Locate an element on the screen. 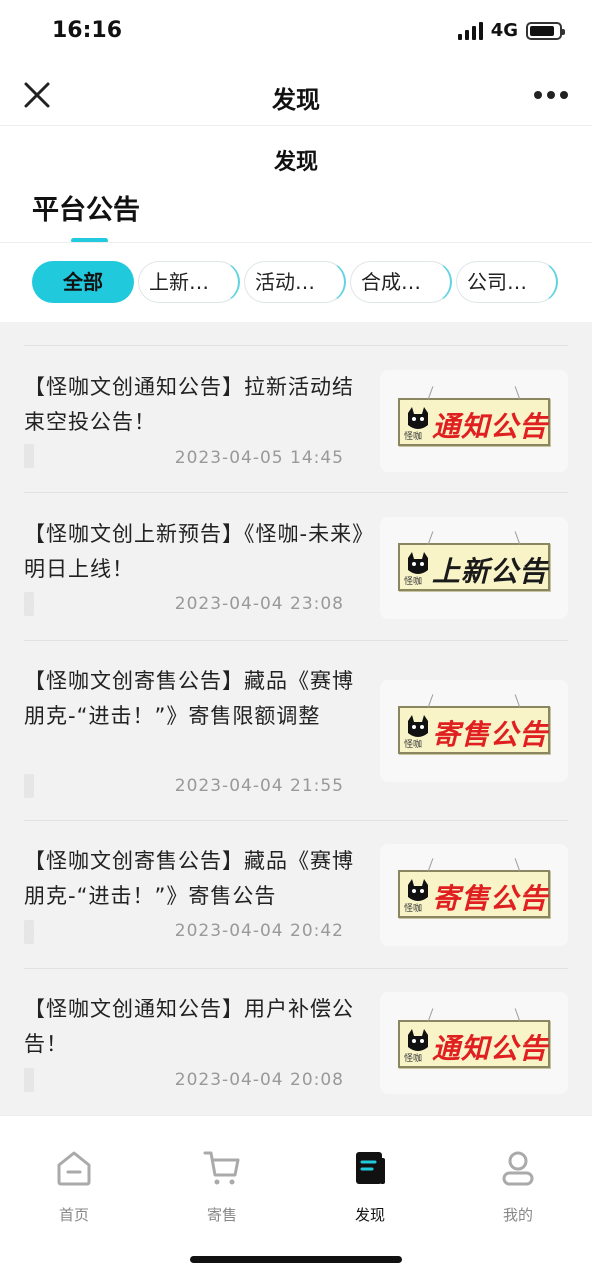  page-title: 发现 is located at coordinates (295, 162).